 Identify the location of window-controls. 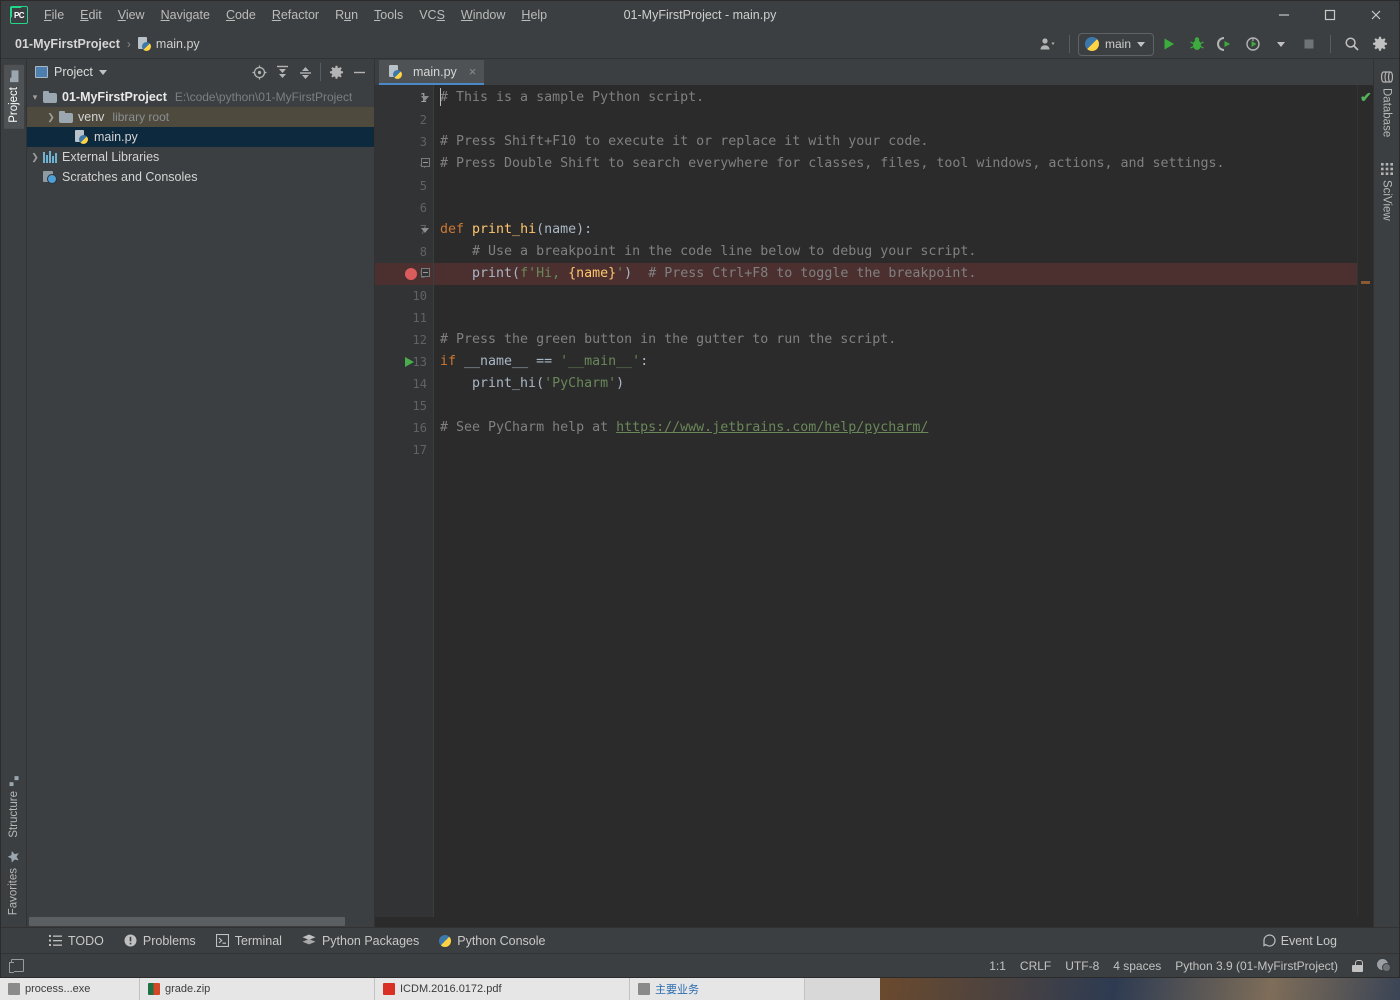
(1330, 15).